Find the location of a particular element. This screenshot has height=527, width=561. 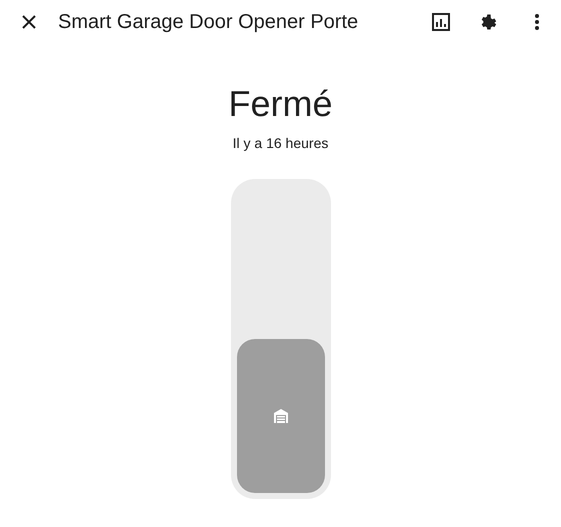

bar-chart-icon is located at coordinates (441, 22).